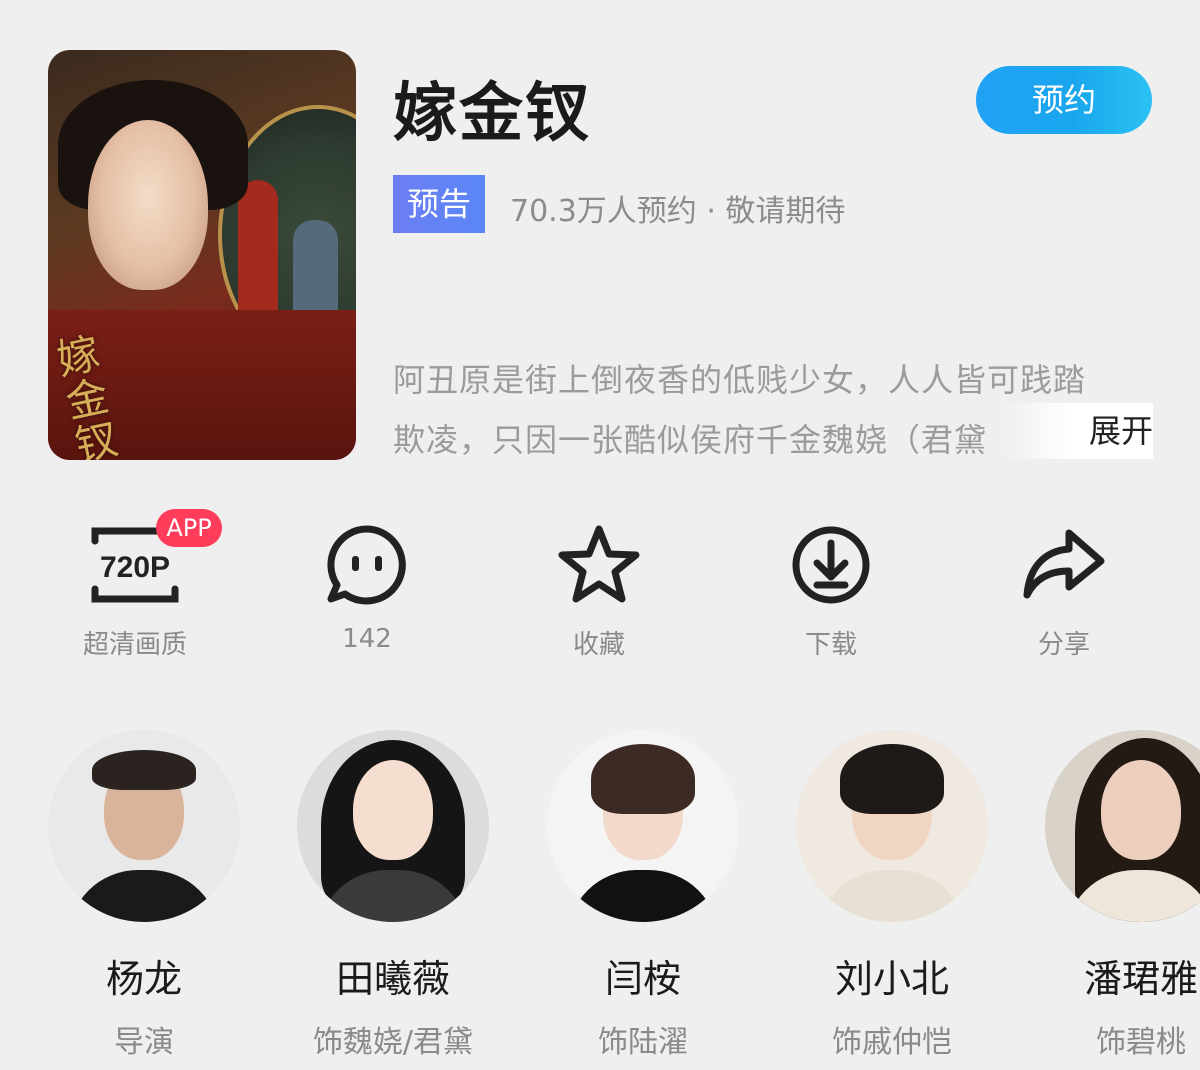 This screenshot has height=1070, width=1200. What do you see at coordinates (367, 565) in the screenshot?
I see `comment-icon` at bounding box center [367, 565].